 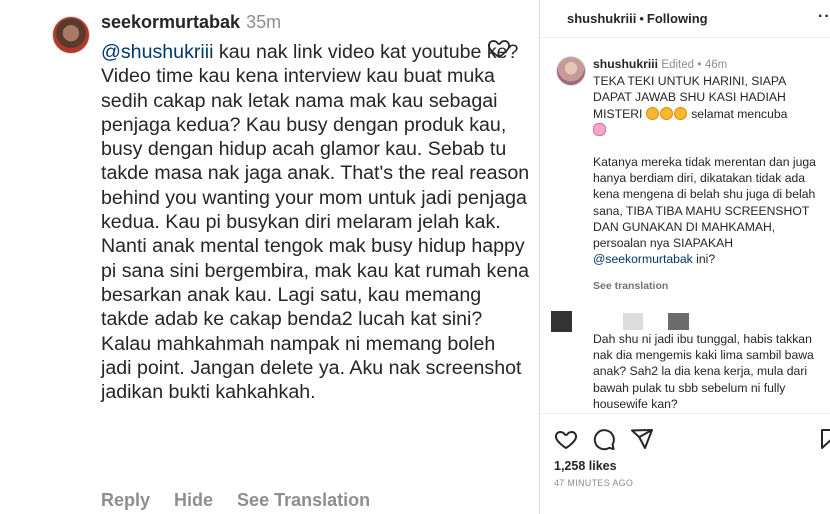 I want to click on reply-button: Reply, so click(x=125, y=500).